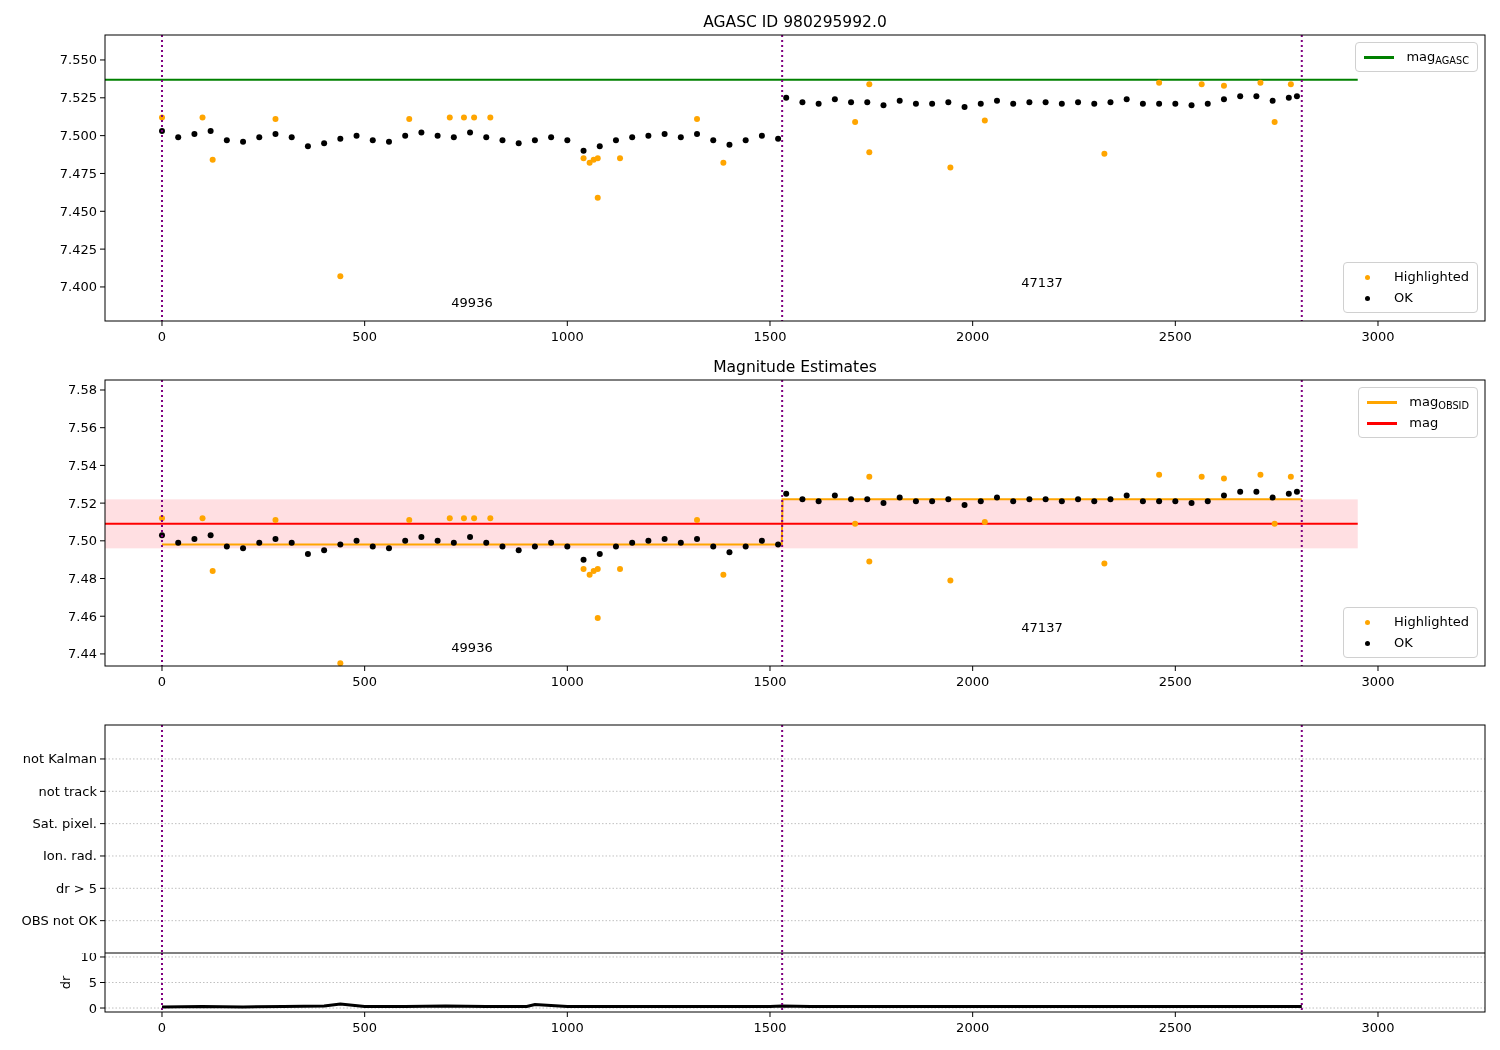 The height and width of the screenshot is (1050, 1500). Describe the element at coordinates (67, 791) in the screenshot. I see `flag-label: not track` at that location.